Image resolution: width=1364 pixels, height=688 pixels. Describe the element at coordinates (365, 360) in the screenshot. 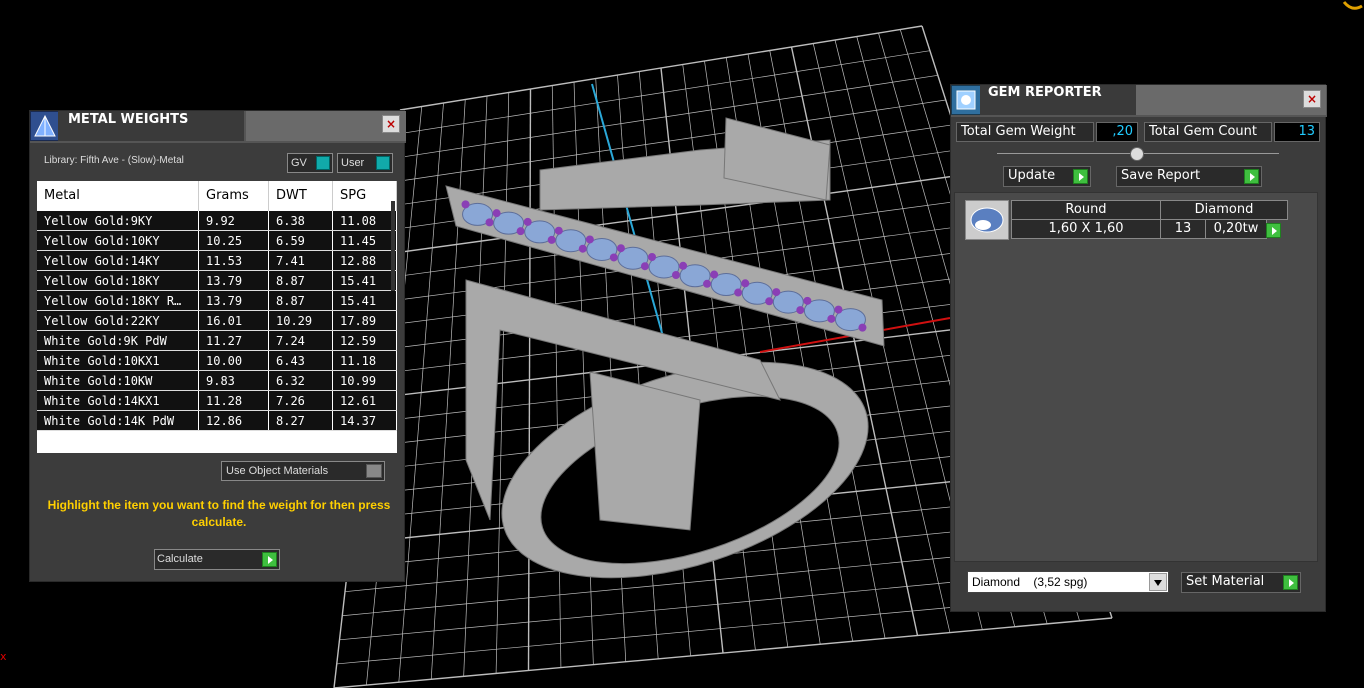

I see `cell-spg: 11.18` at that location.